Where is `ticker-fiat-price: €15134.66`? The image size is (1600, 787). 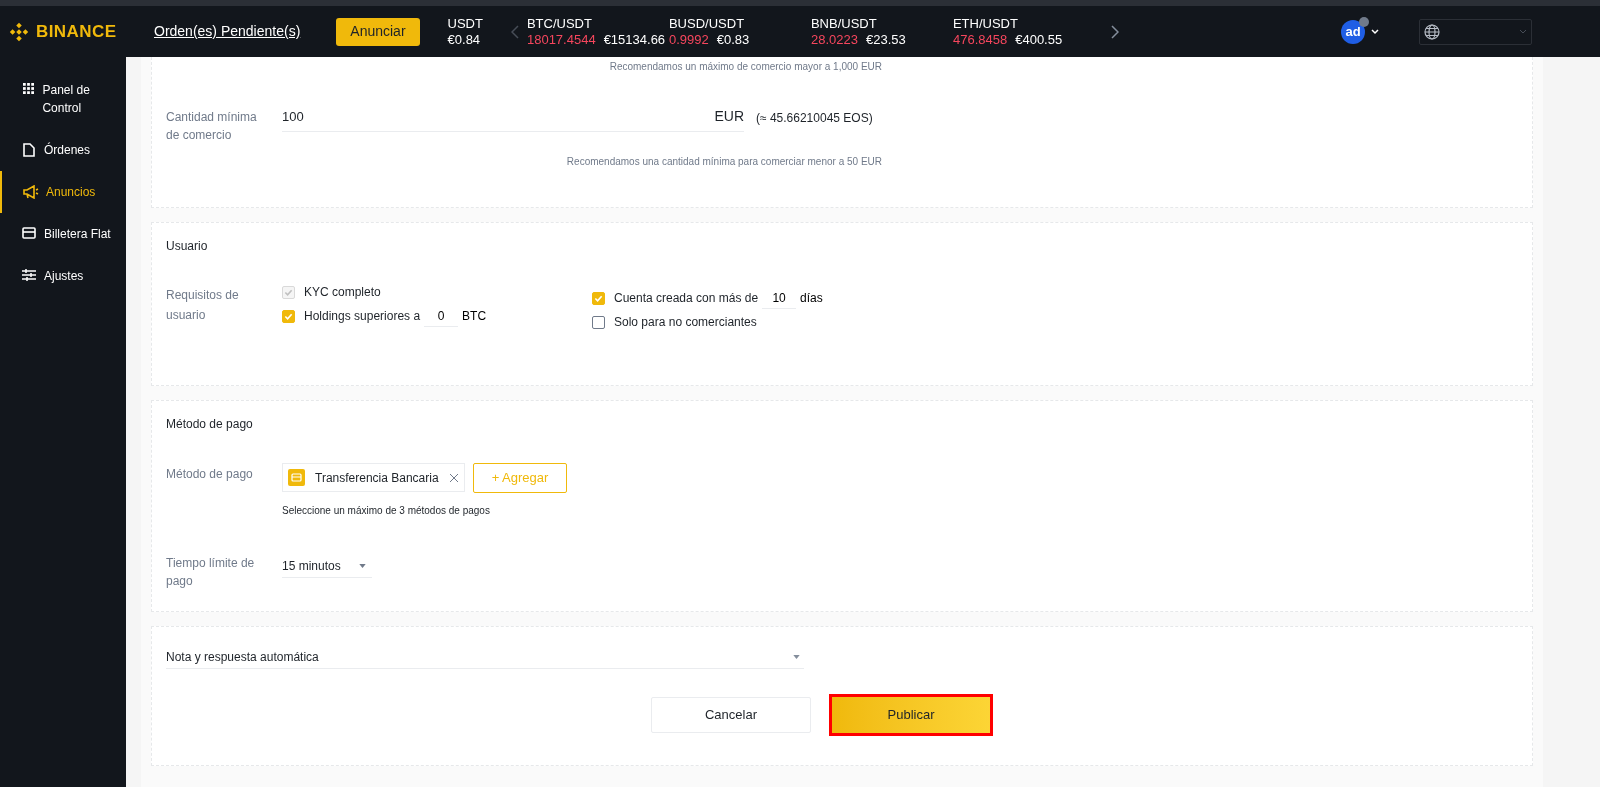 ticker-fiat-price: €15134.66 is located at coordinates (634, 39).